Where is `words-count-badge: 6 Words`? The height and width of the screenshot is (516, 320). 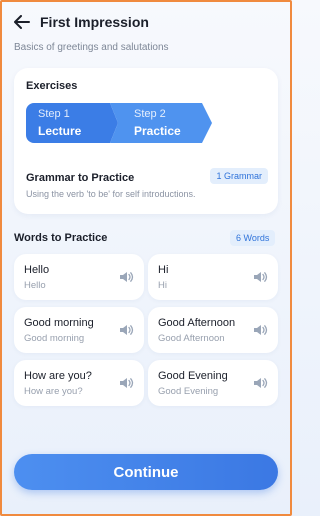 words-count-badge: 6 Words is located at coordinates (253, 238).